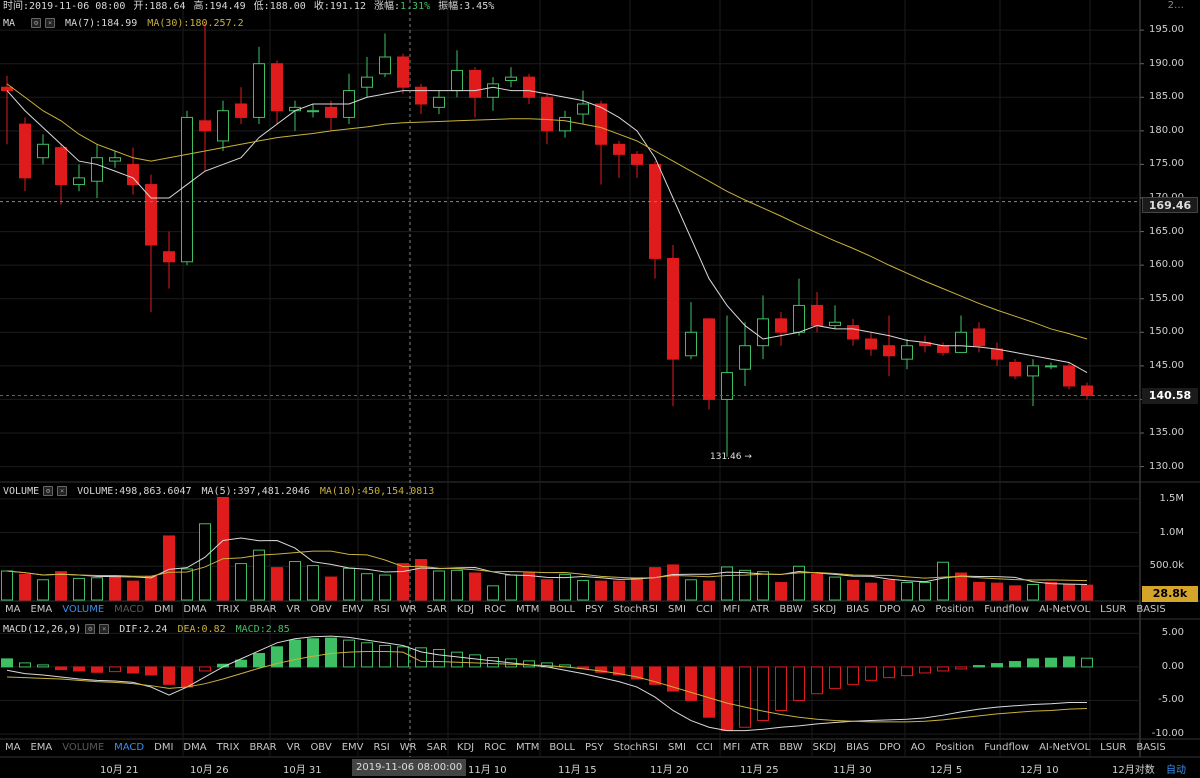 The height and width of the screenshot is (778, 1200). I want to click on close-label: 收:191.12, so click(339, 6).